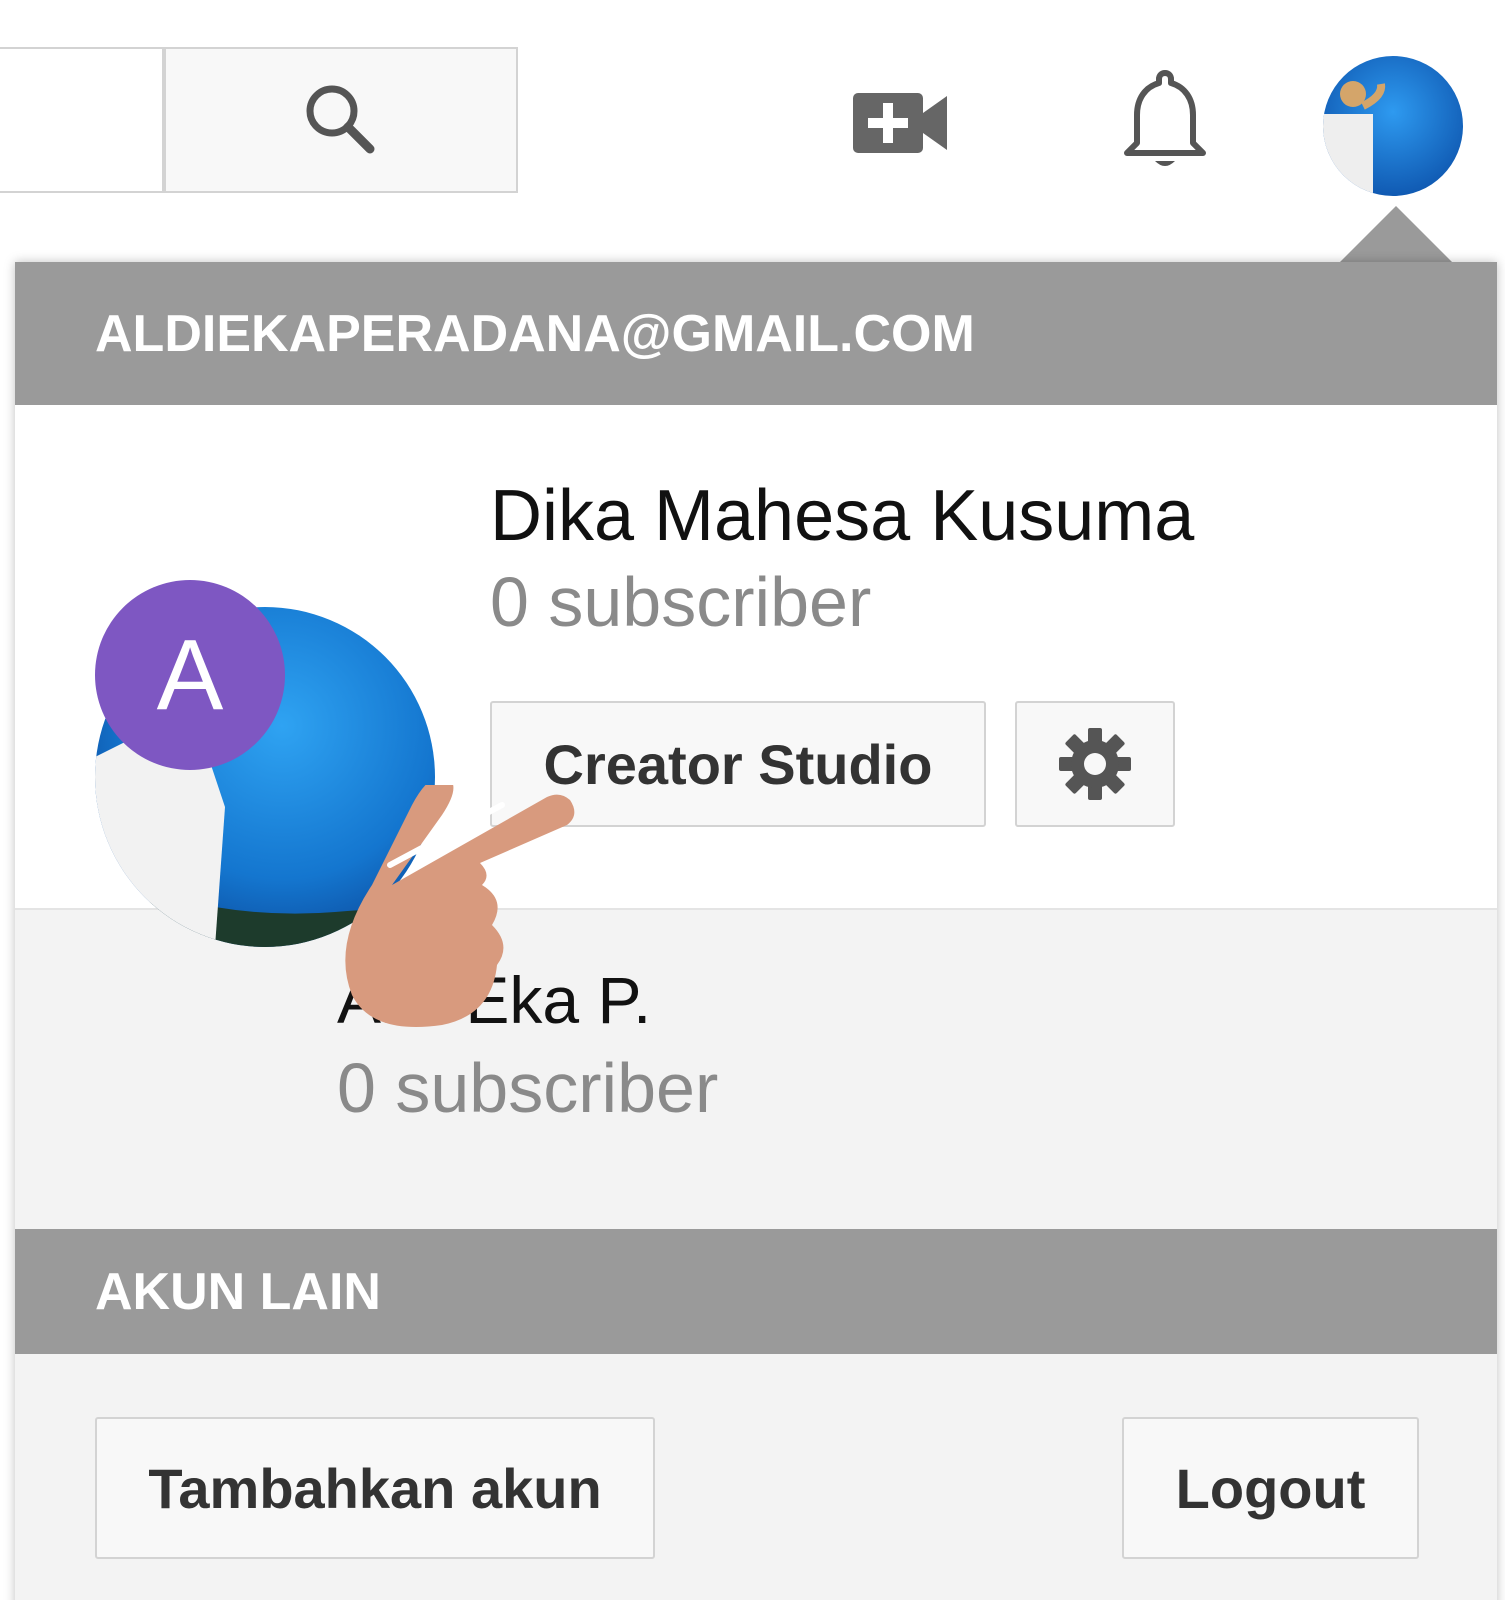 This screenshot has height=1600, width=1505. Describe the element at coordinates (375, 1488) in the screenshot. I see `add-account-button: Tambahkan akun` at that location.